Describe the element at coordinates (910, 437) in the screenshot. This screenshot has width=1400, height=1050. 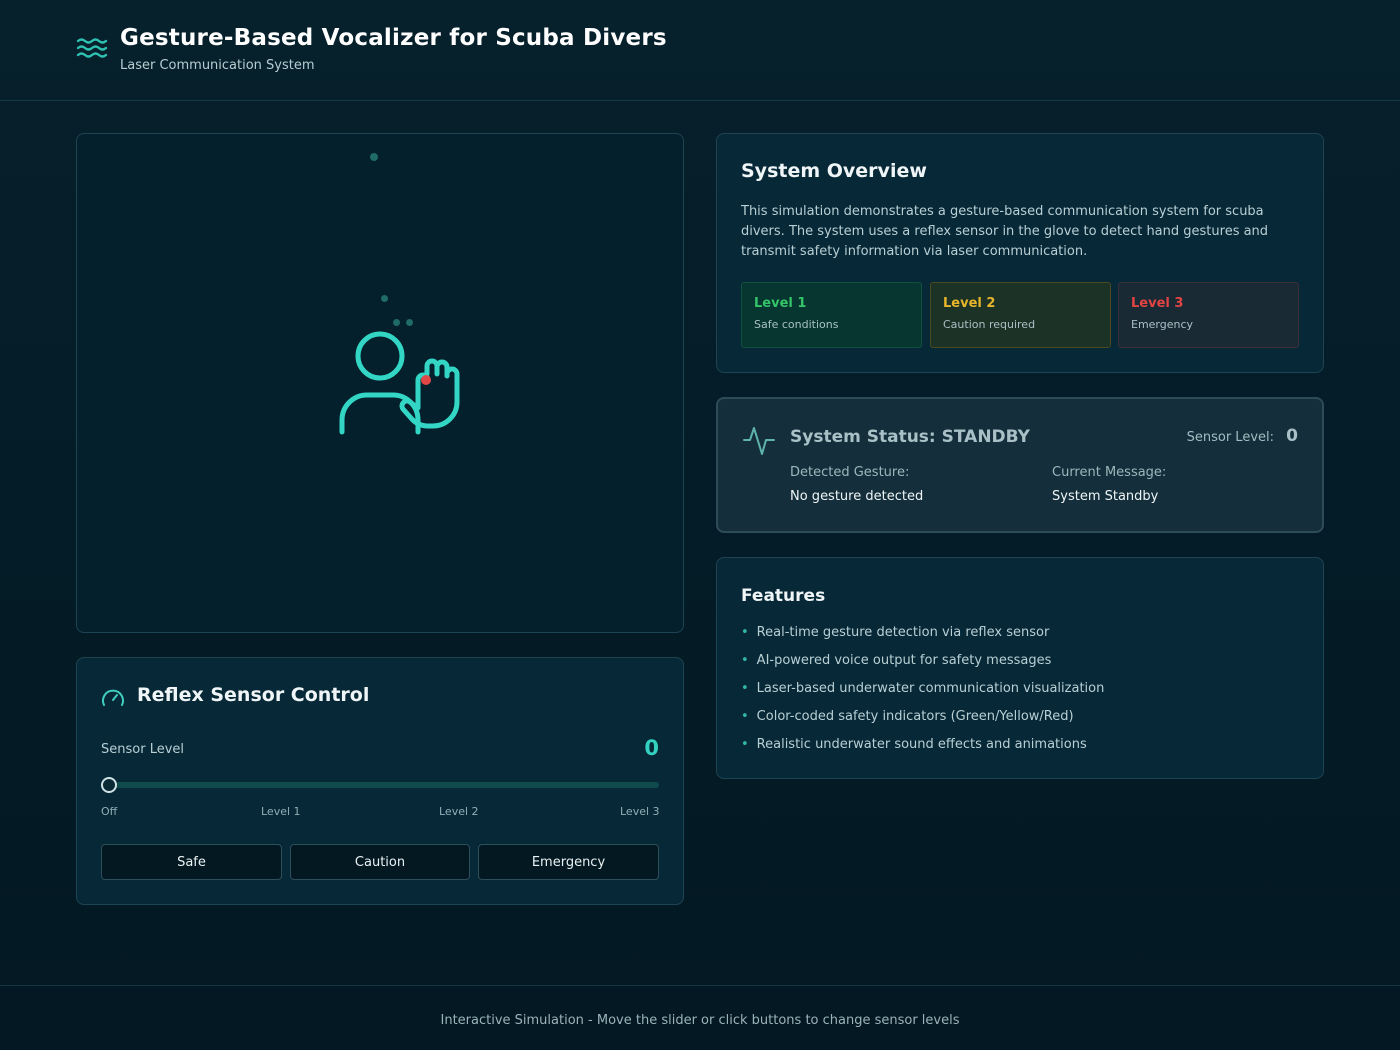
I see `status-title: System Status: STANDBY` at that location.